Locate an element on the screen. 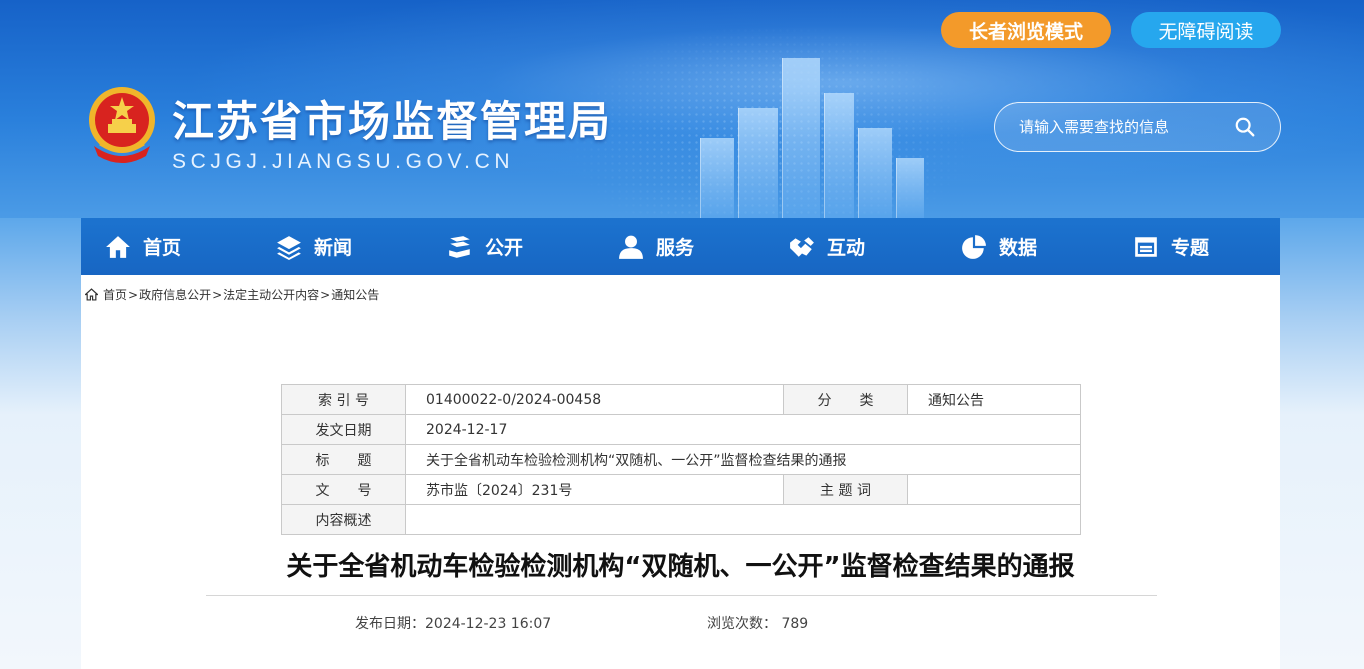 The image size is (1364, 669). article-title: 关于全省机动车检验检测机构“双随机、一公开”监督检查结果的通报 is located at coordinates (680, 567).